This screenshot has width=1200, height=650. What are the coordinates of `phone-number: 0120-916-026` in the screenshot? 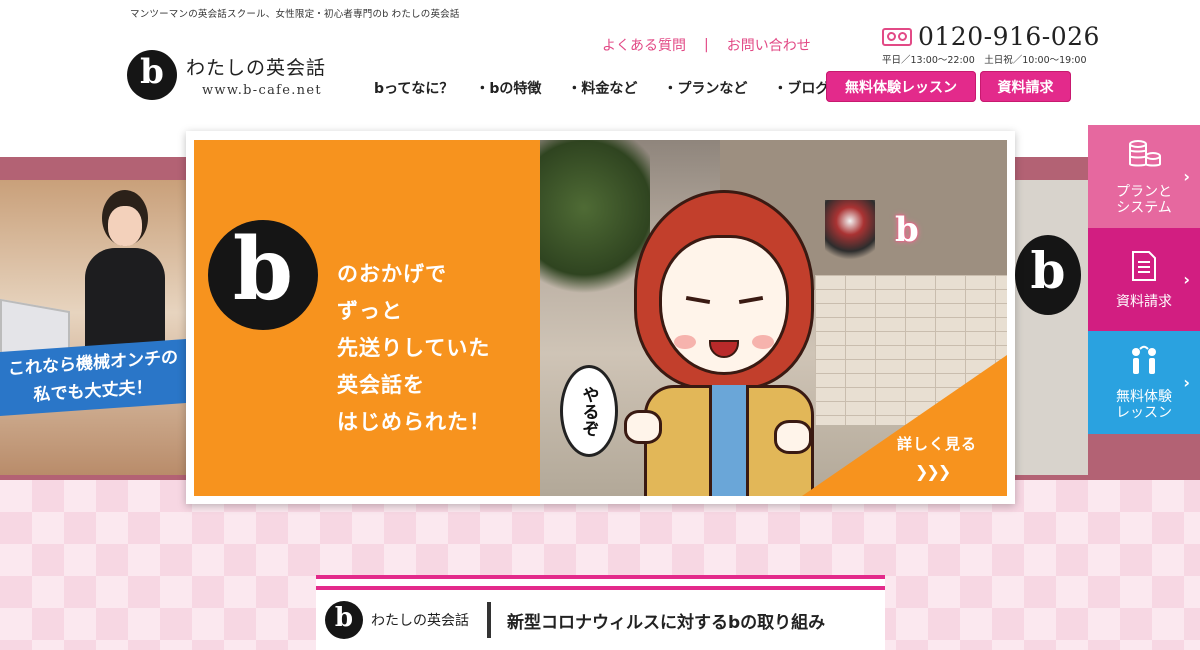 It's located at (1009, 36).